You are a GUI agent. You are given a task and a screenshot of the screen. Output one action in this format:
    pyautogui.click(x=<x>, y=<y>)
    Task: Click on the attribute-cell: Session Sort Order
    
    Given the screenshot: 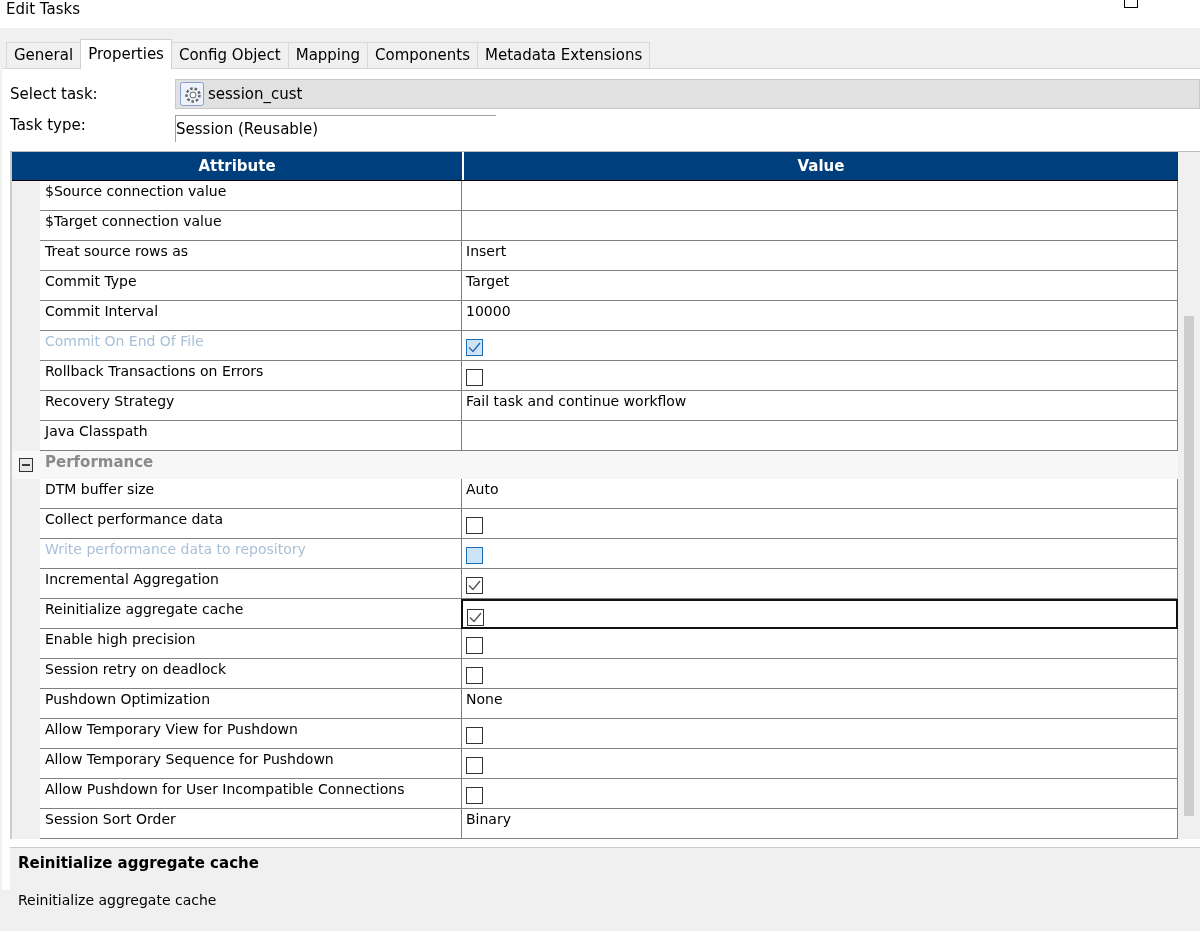 What is the action you would take?
    pyautogui.click(x=250, y=824)
    